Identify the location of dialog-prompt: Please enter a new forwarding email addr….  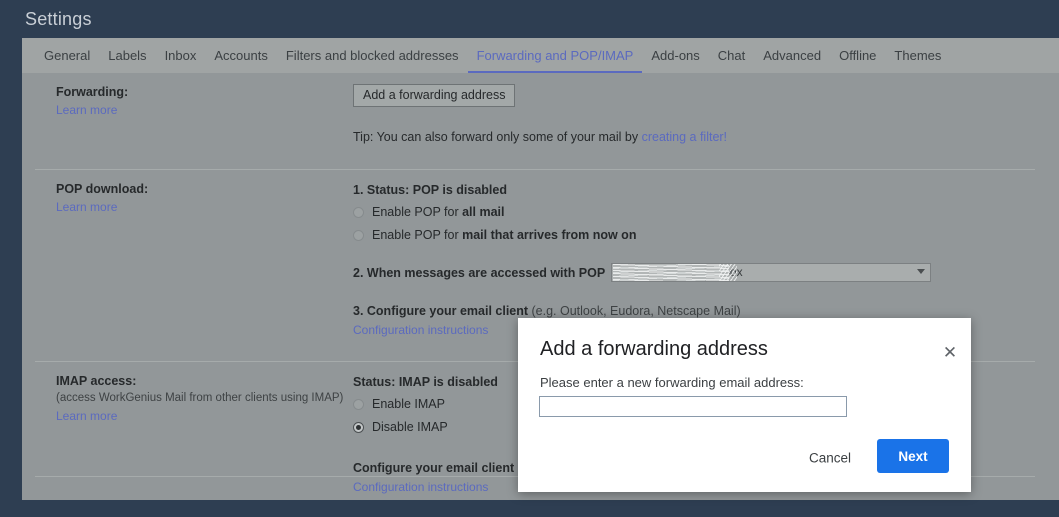
(672, 382).